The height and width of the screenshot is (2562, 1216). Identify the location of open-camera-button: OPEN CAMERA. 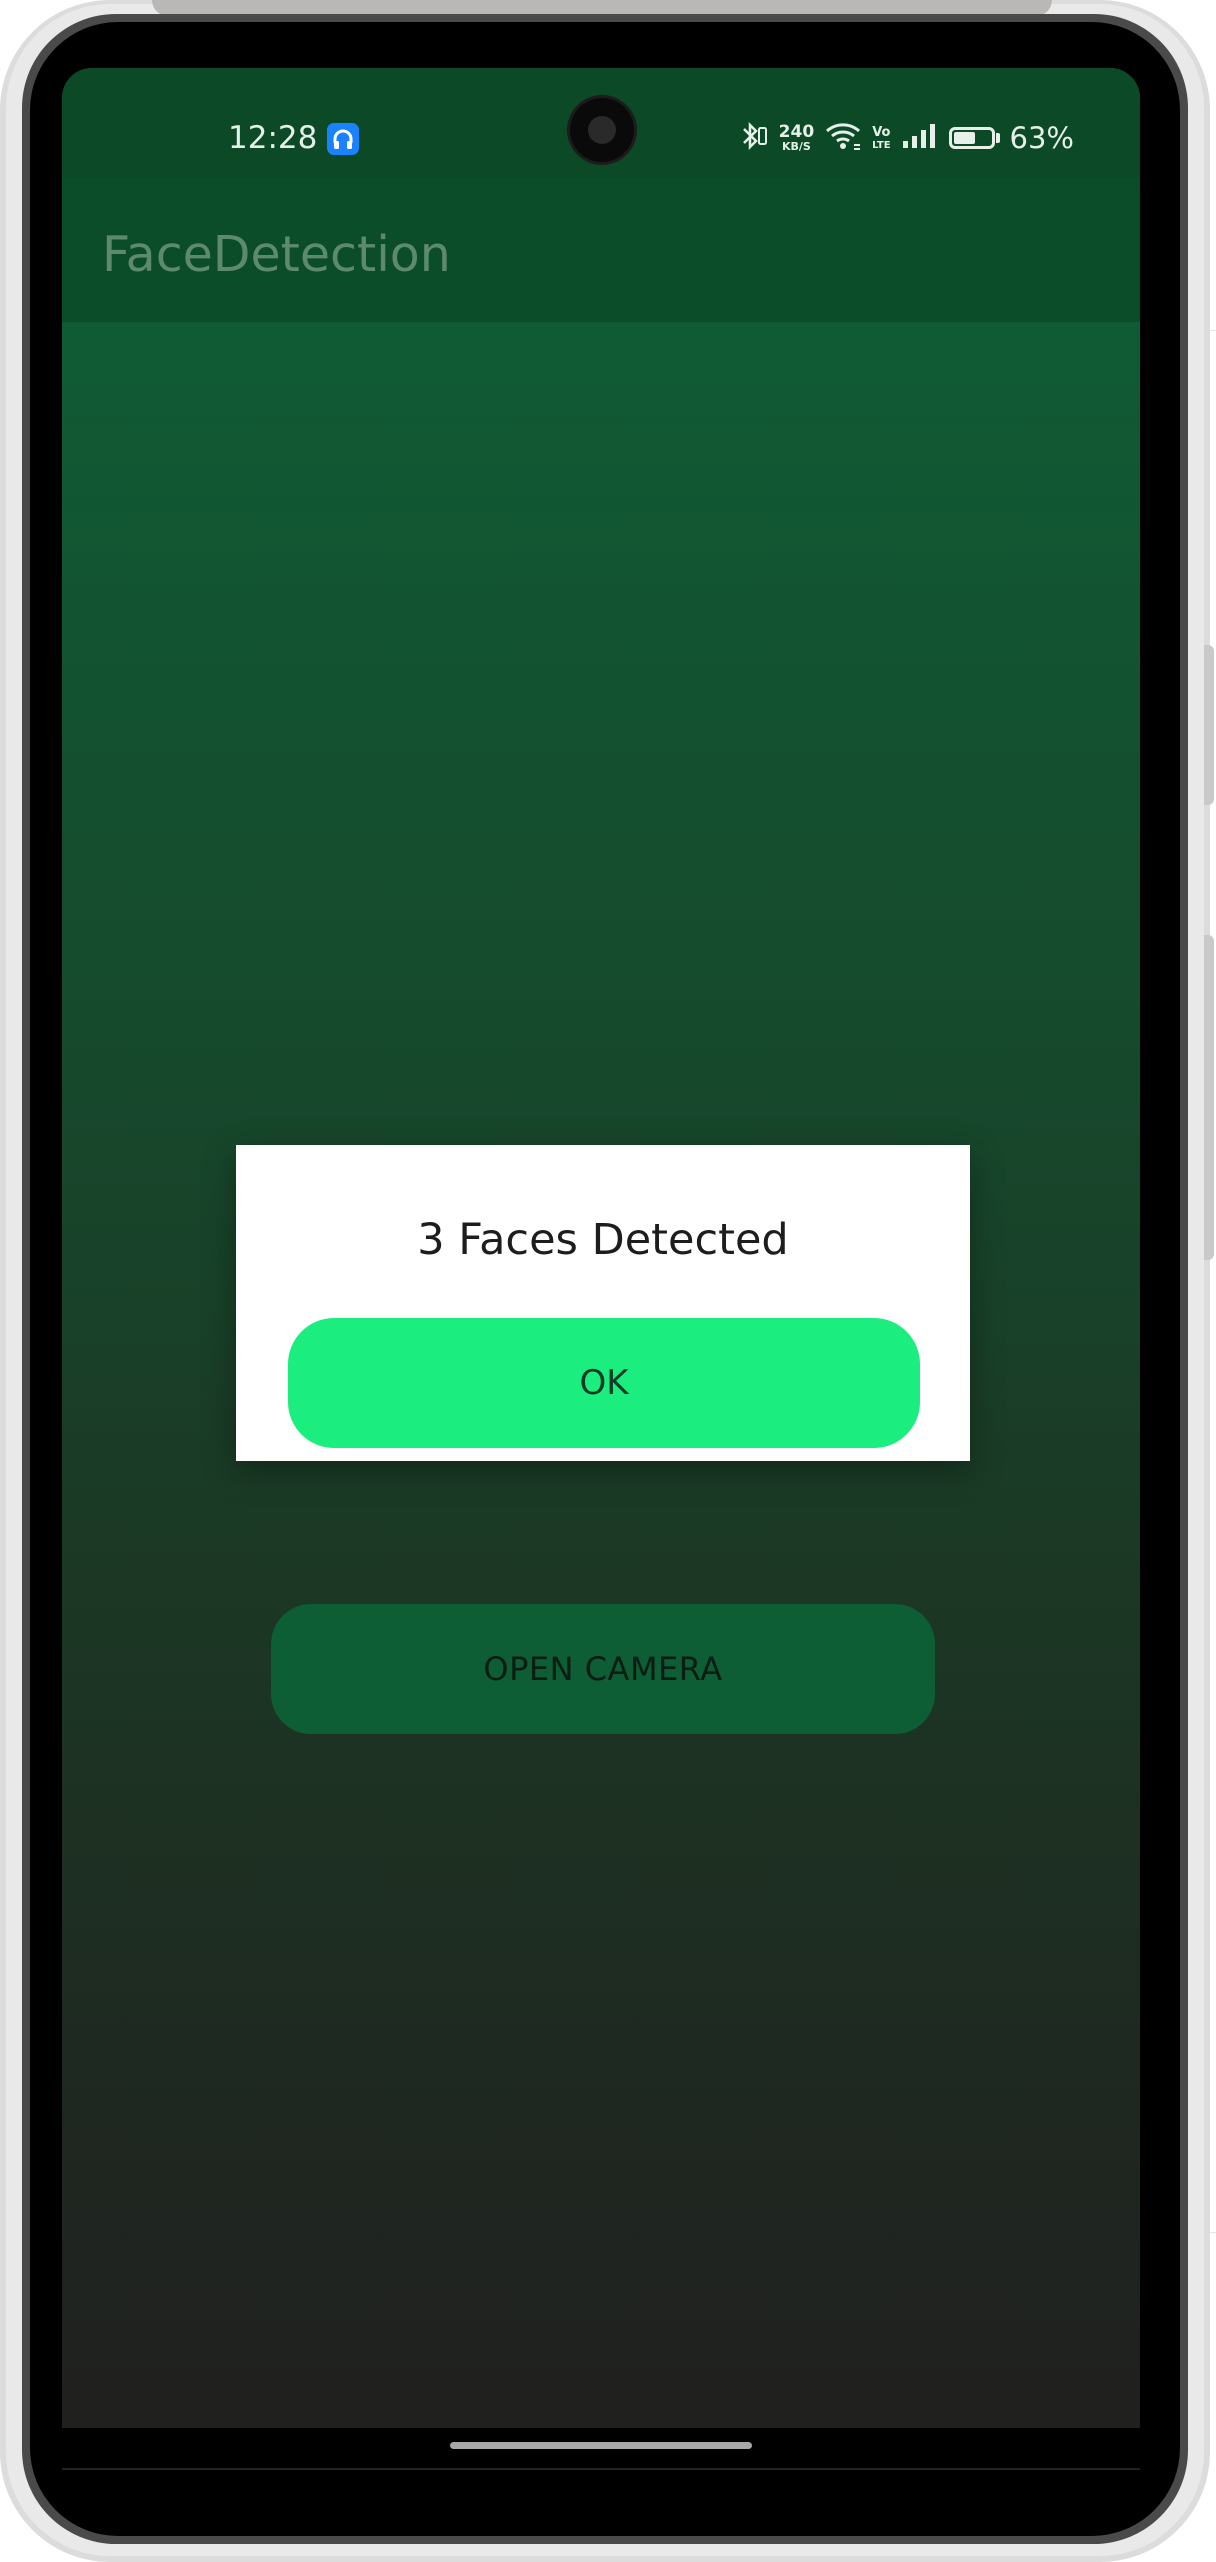
(603, 1669).